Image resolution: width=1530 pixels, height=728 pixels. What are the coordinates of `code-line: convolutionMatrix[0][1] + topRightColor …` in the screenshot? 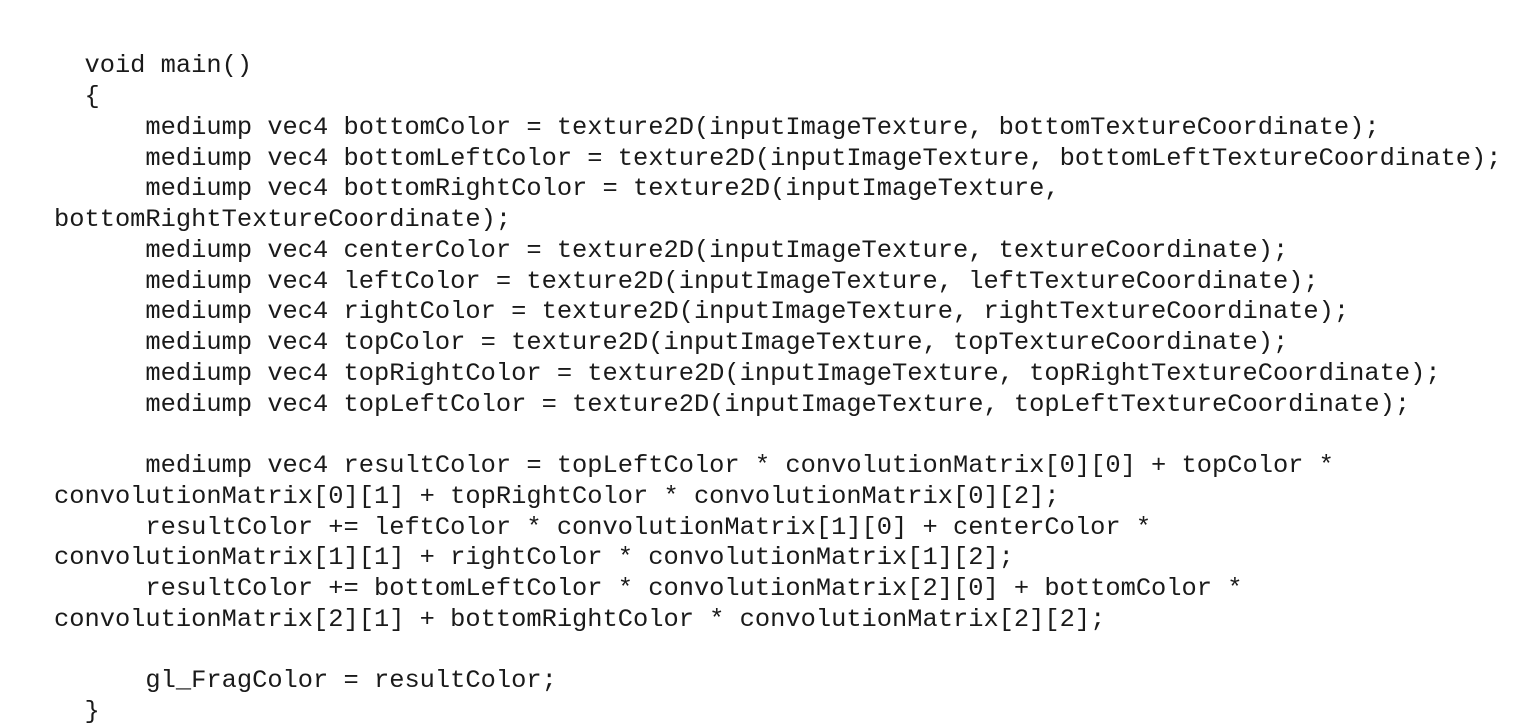 It's located at (557, 496).